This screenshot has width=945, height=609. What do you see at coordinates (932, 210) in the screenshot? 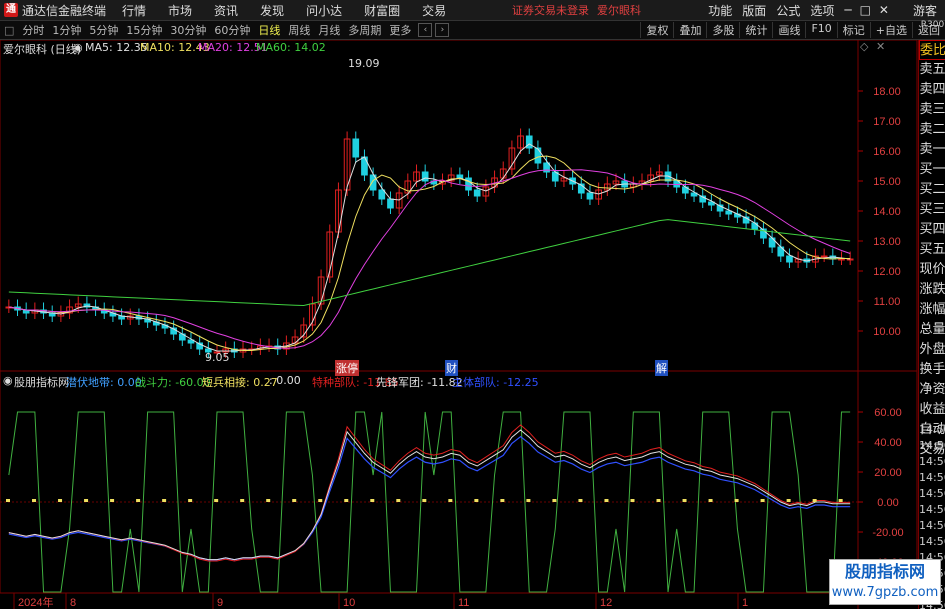
I see `sidebar-item: 买三` at bounding box center [932, 210].